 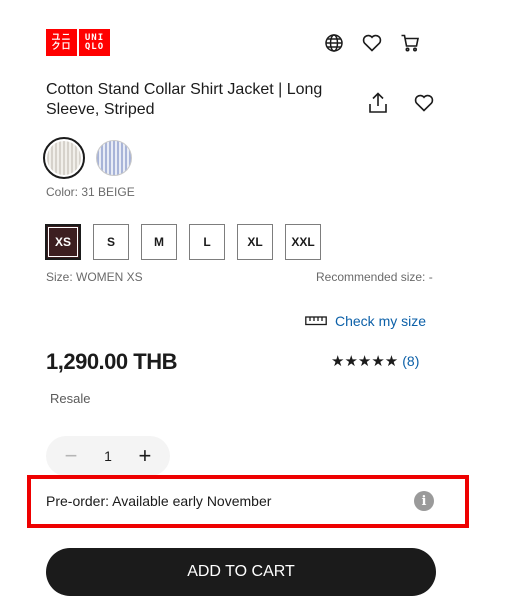 I want to click on size-label: Size: WOMEN XS, so click(x=94, y=277).